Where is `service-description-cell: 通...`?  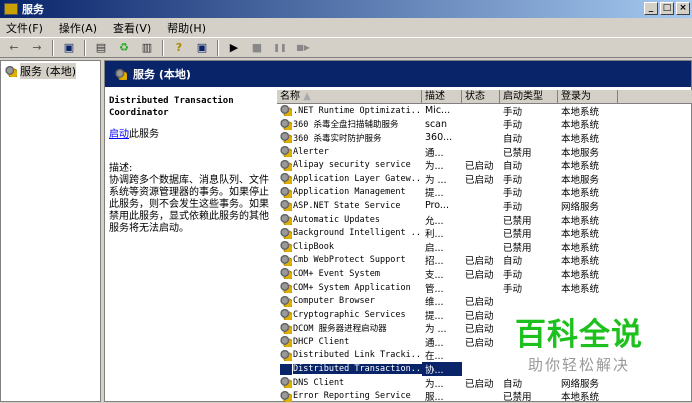
service-description-cell: 通... is located at coordinates (434, 153).